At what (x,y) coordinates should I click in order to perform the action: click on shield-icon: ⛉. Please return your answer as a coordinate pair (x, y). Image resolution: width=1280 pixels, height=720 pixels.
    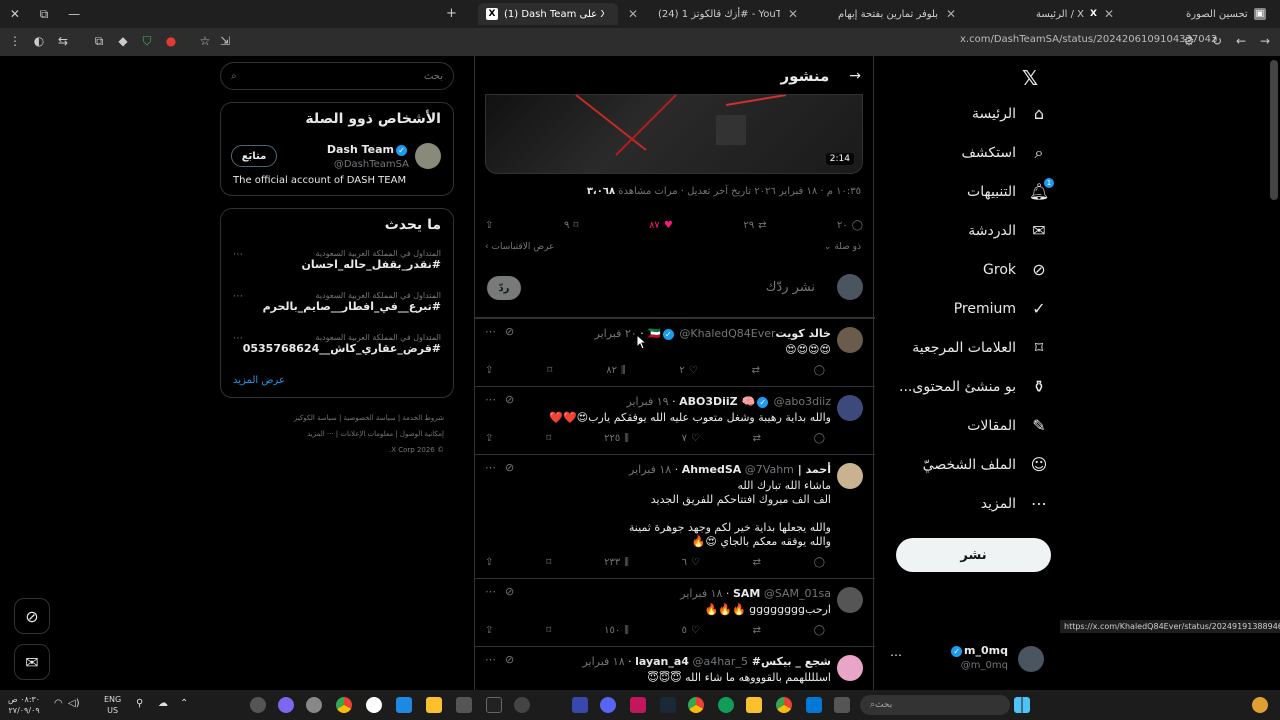
    Looking at the image, I should click on (147, 41).